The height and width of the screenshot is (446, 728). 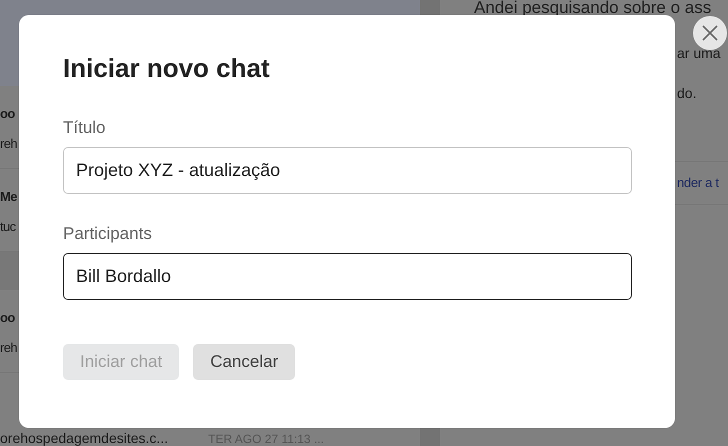 What do you see at coordinates (347, 170) in the screenshot?
I see `input-field: Projeto XYZ - atualização` at bounding box center [347, 170].